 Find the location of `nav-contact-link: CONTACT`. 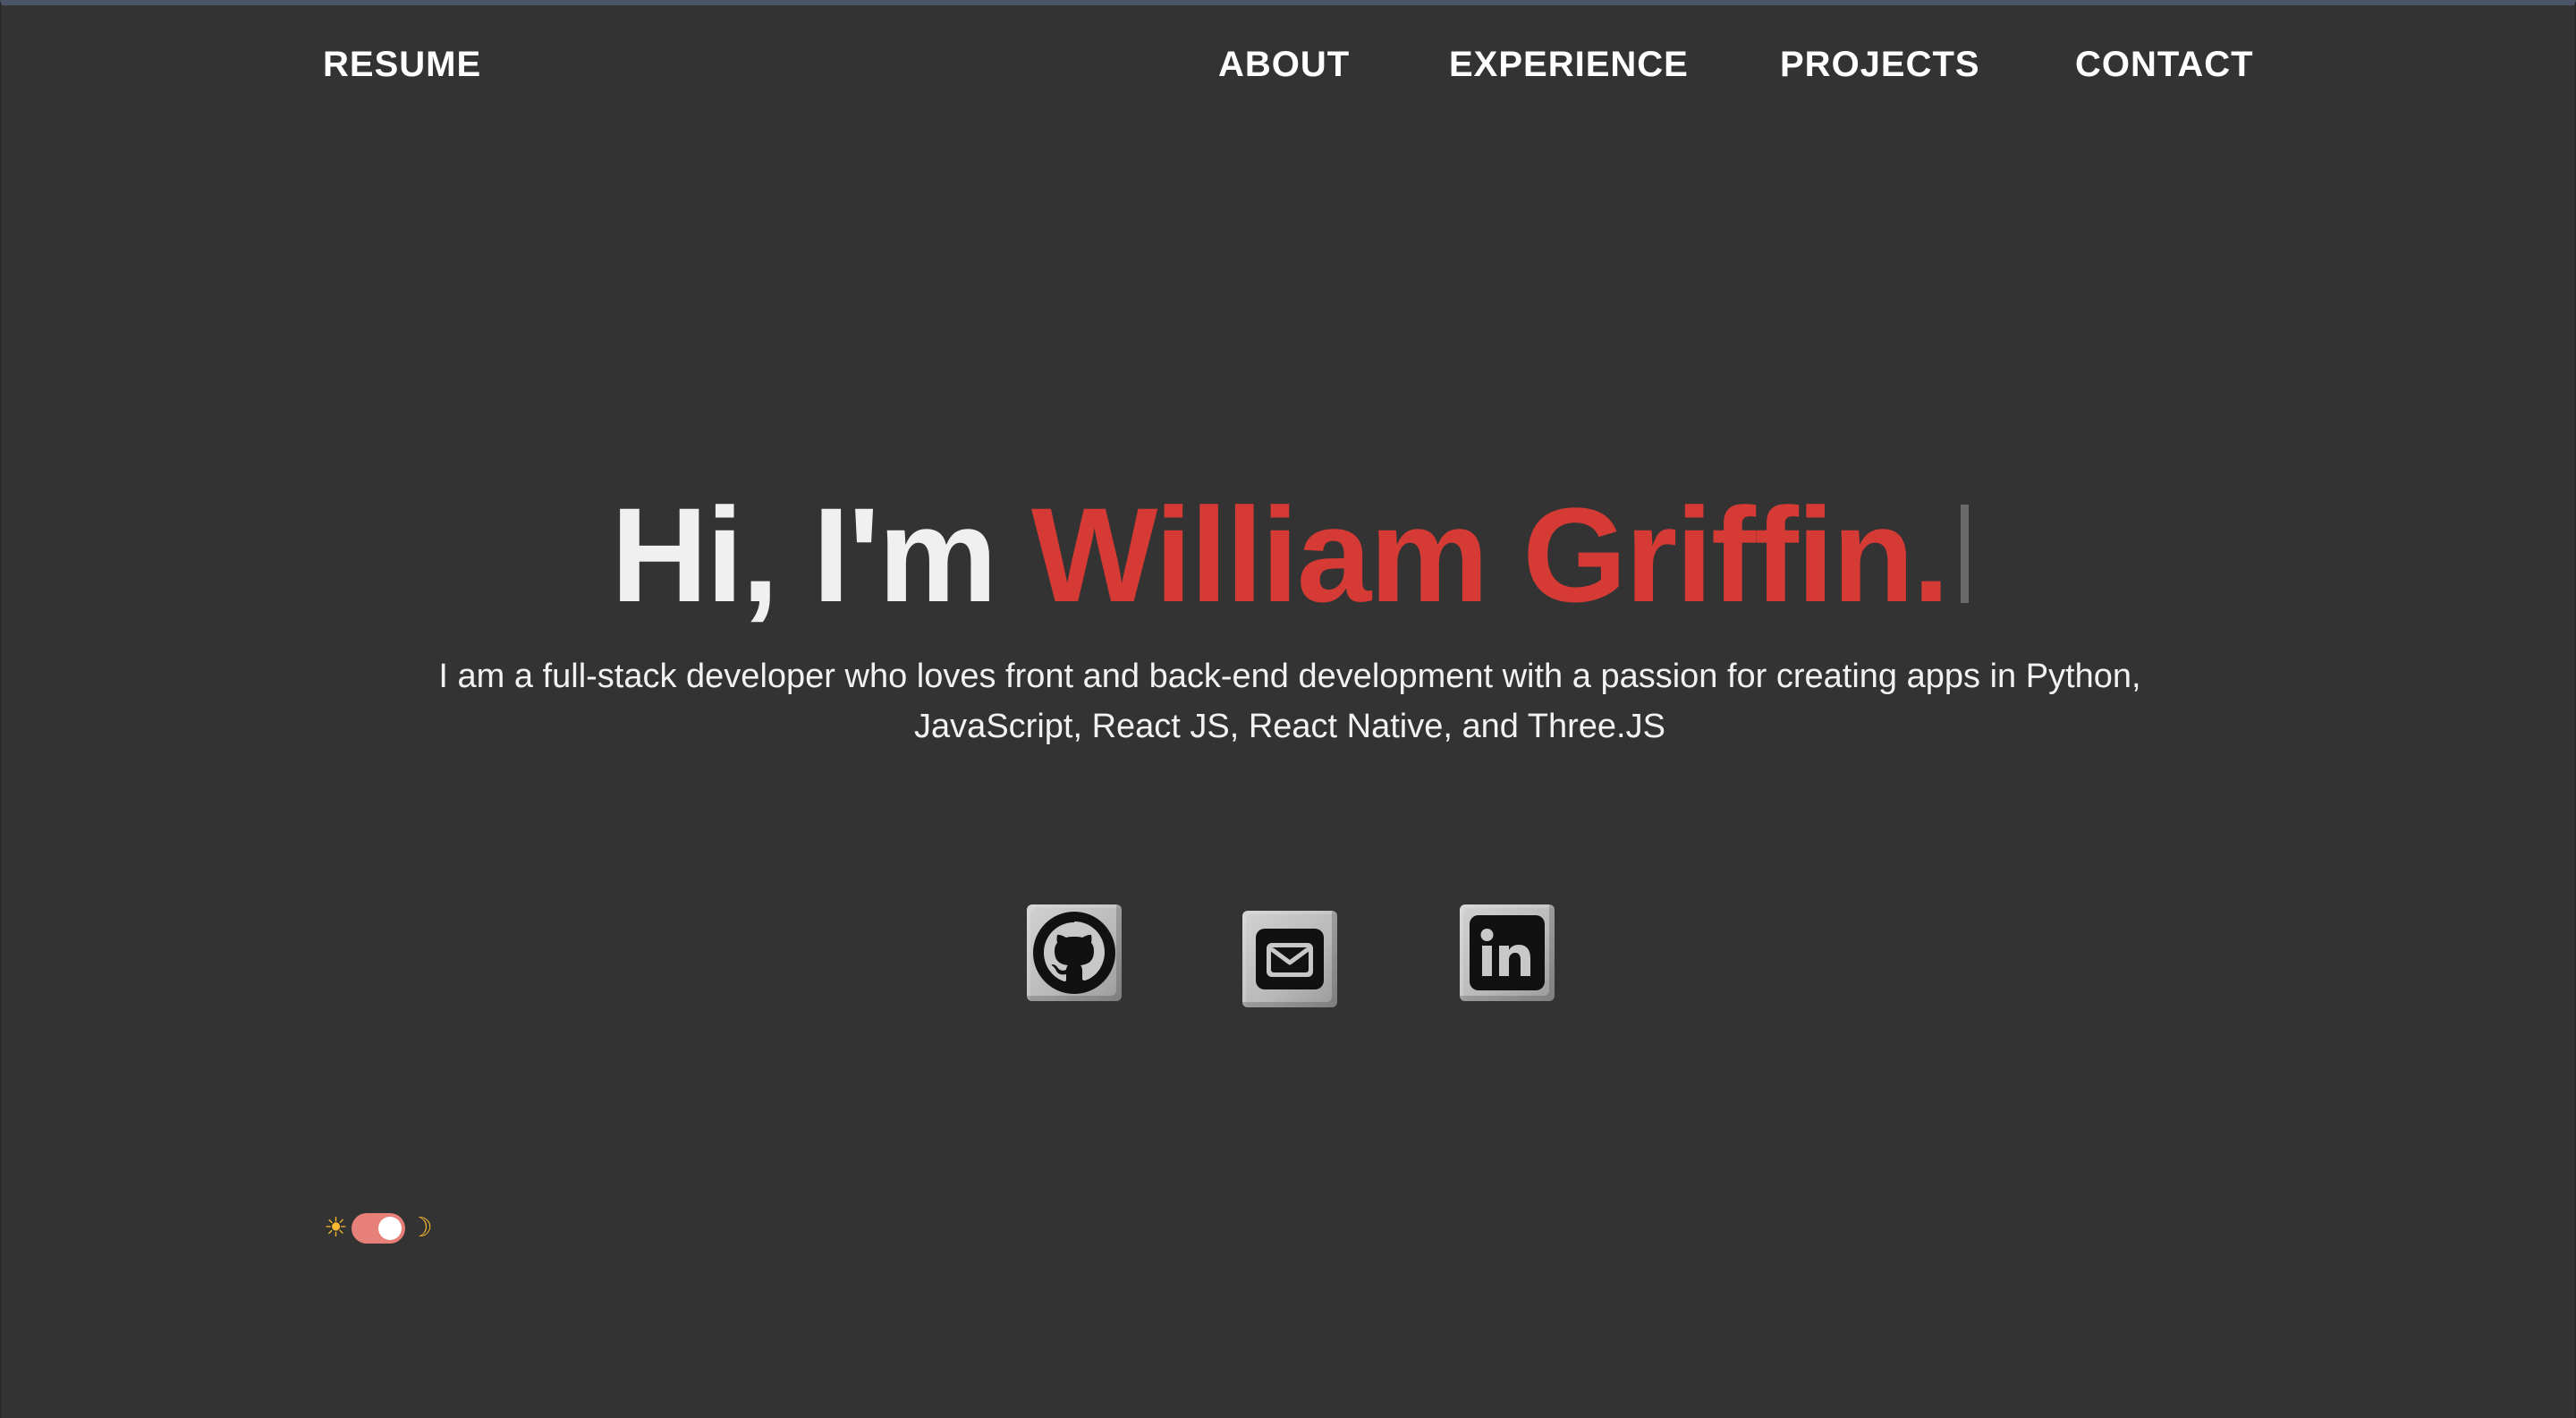

nav-contact-link: CONTACT is located at coordinates (2164, 65).